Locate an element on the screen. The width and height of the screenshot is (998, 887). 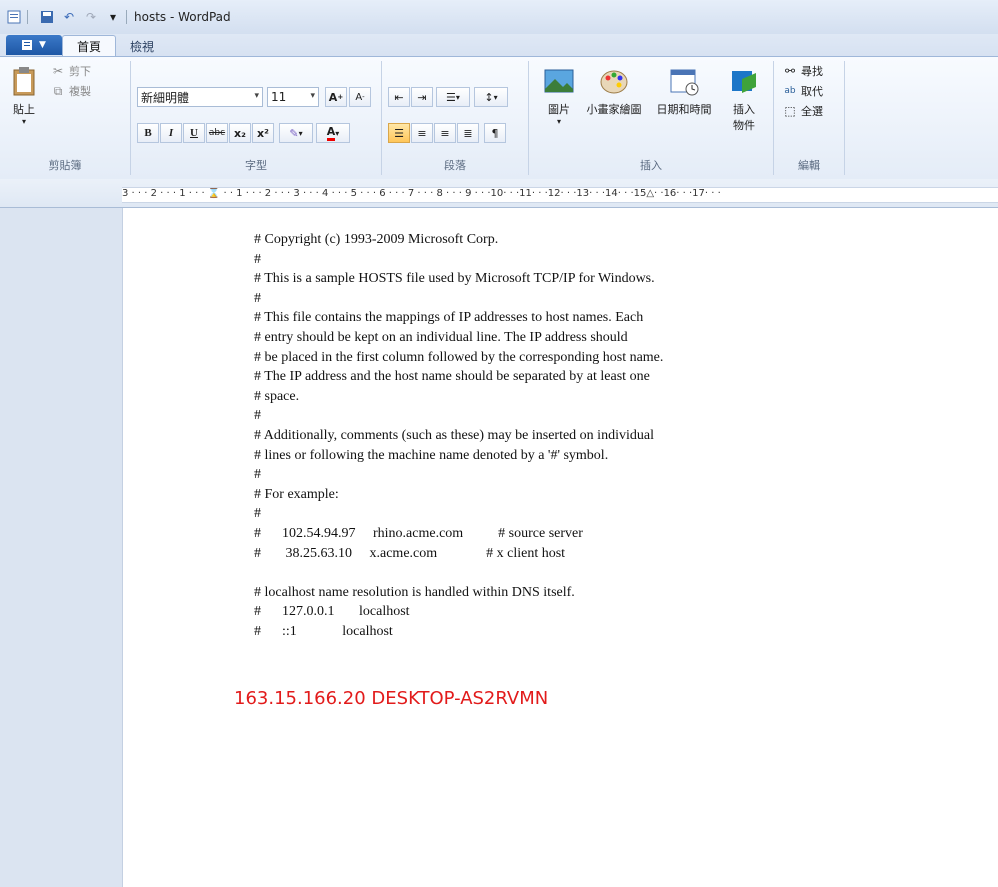
insert-object-label: 插入 物件 is located at coordinates (744, 117).